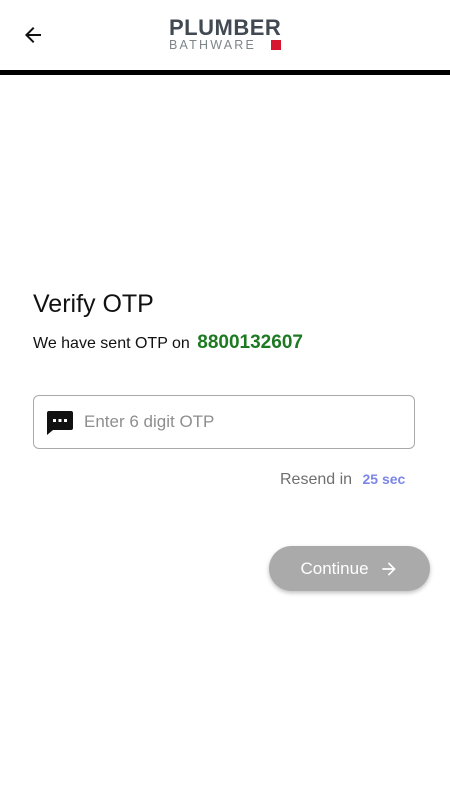 The width and height of the screenshot is (450, 800). I want to click on continue-label: Continue, so click(334, 568).